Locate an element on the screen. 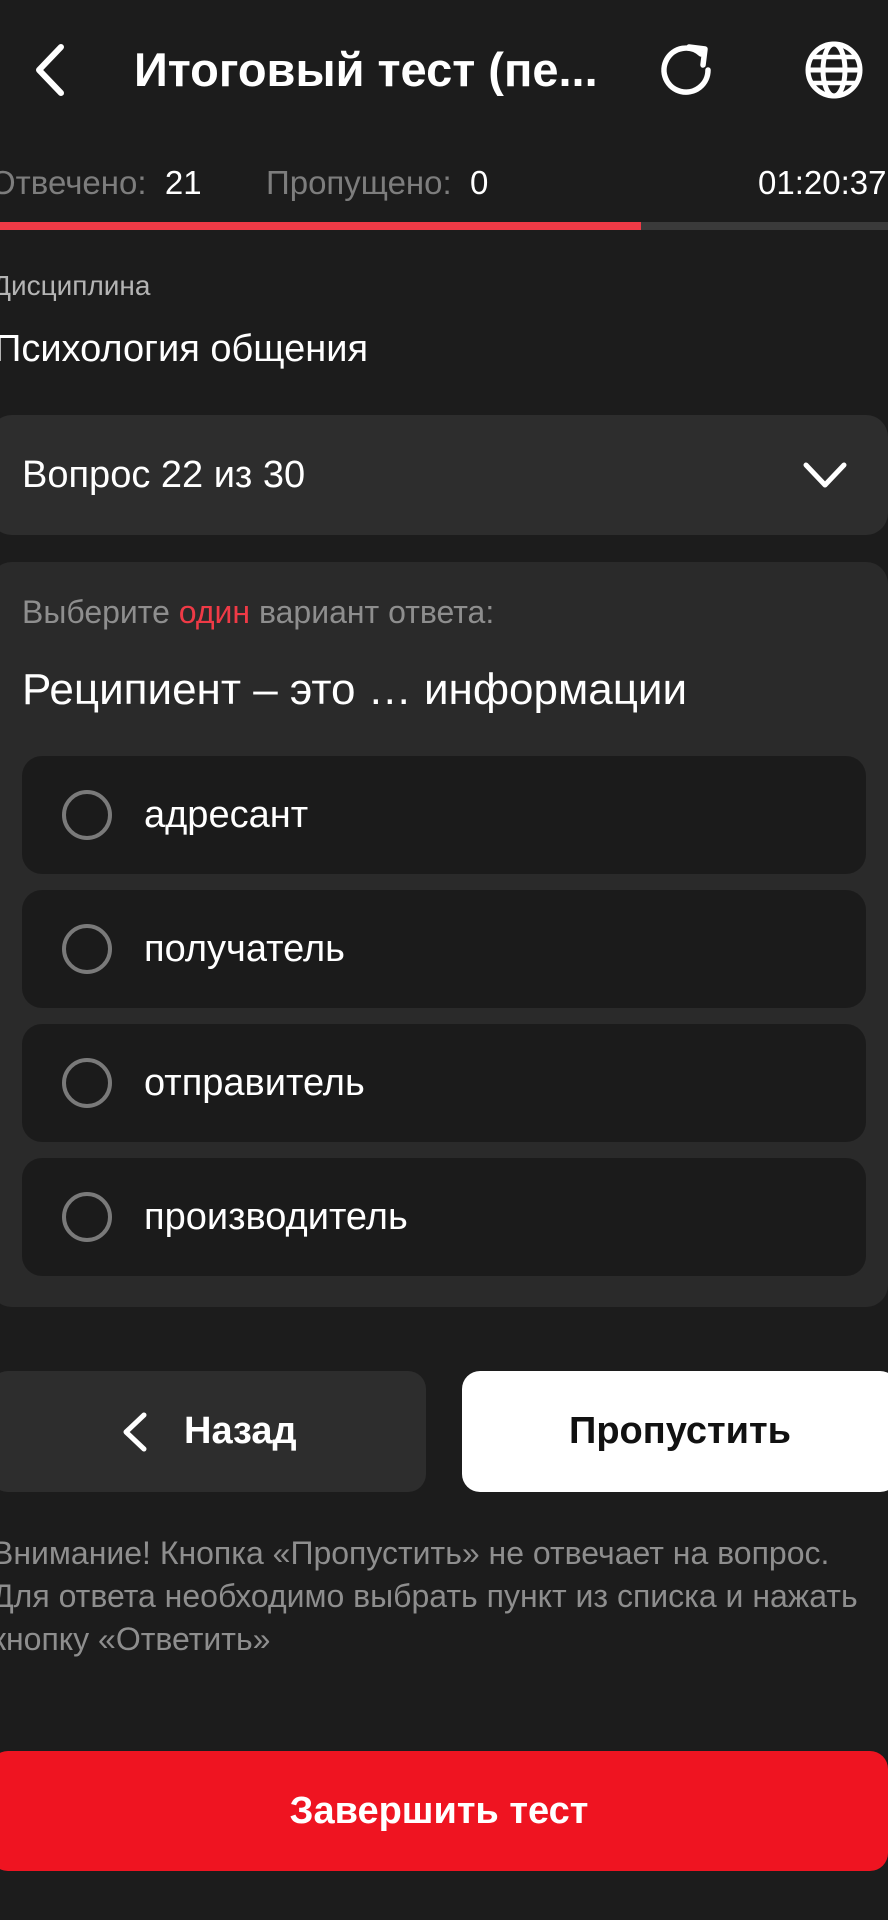  finish-test-button: Завершить тест is located at coordinates (444, 1811).